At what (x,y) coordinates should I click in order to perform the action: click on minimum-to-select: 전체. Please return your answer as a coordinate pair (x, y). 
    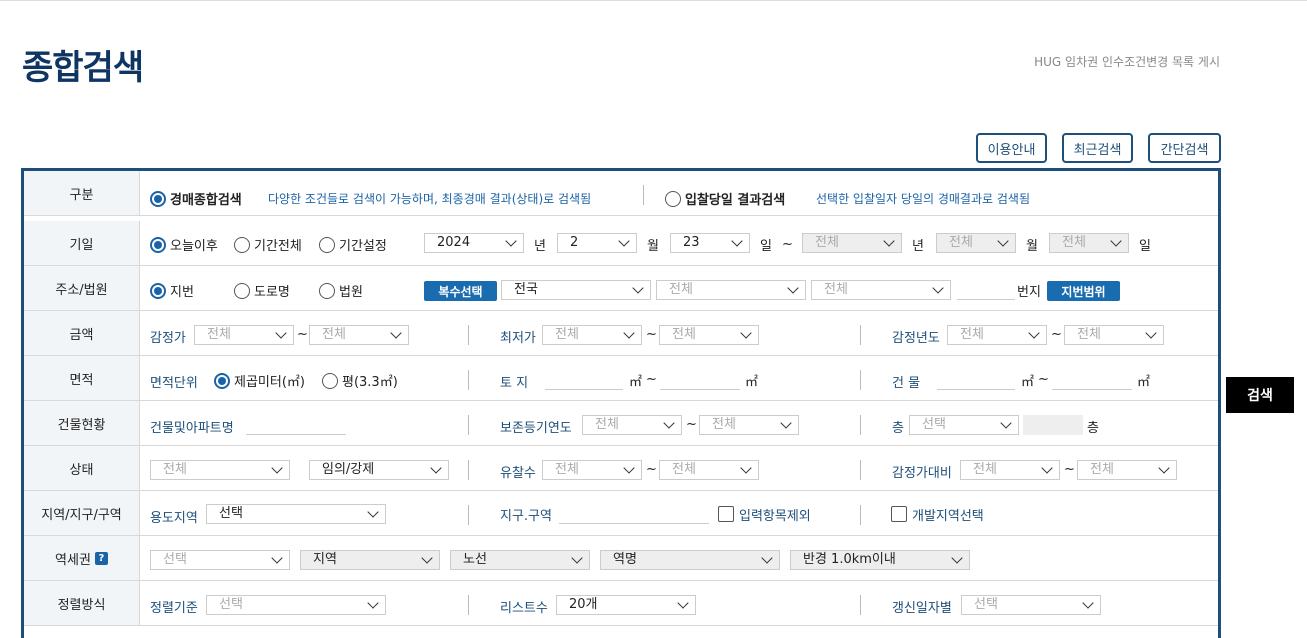
    Looking at the image, I should click on (709, 335).